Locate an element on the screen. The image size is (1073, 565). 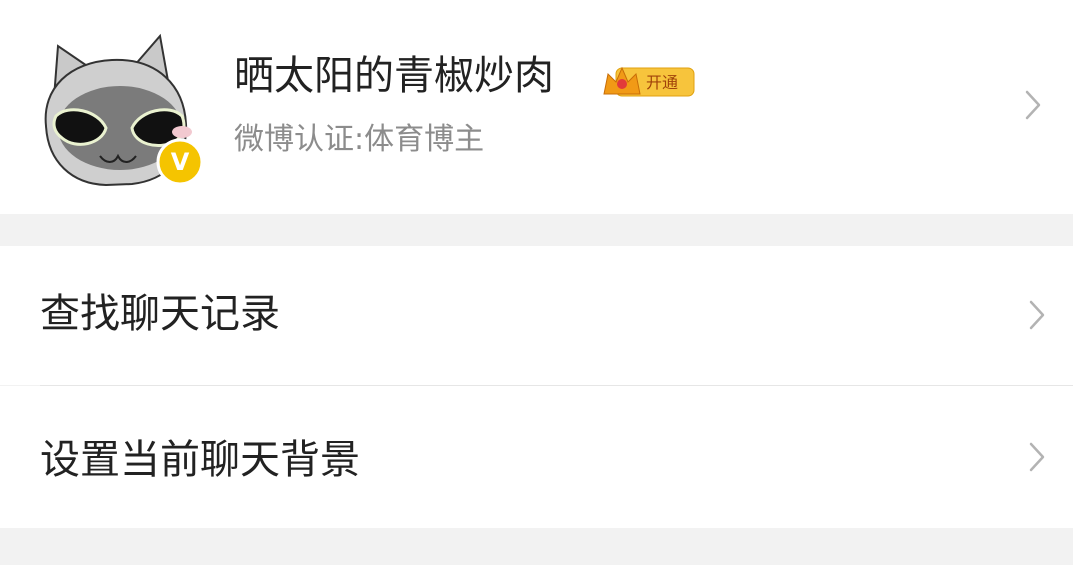
search-chat-history-label: 查找聊天记录 is located at coordinates (160, 314).